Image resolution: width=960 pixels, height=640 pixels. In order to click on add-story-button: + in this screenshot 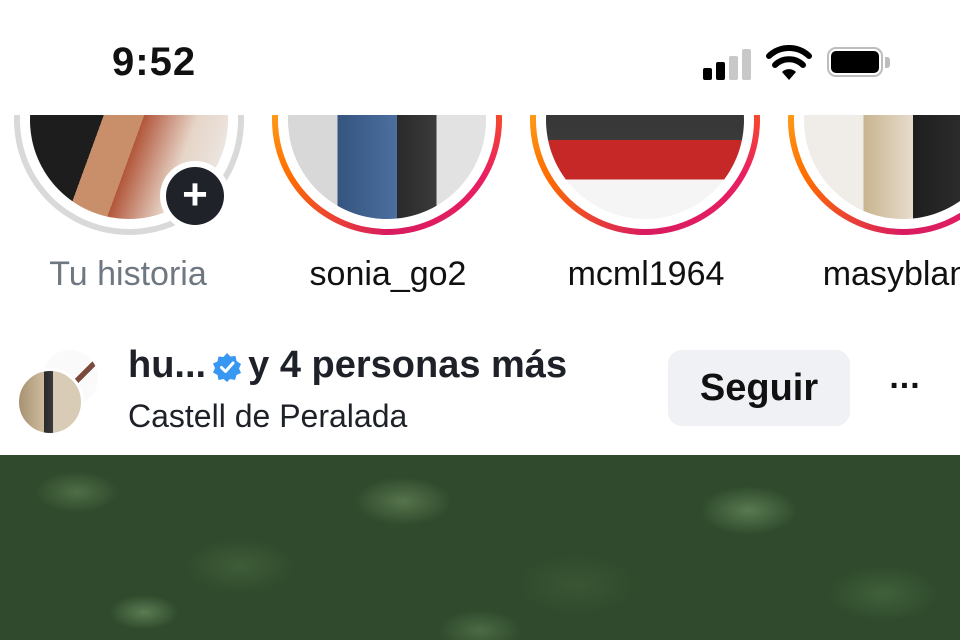, I will do `click(195, 196)`.